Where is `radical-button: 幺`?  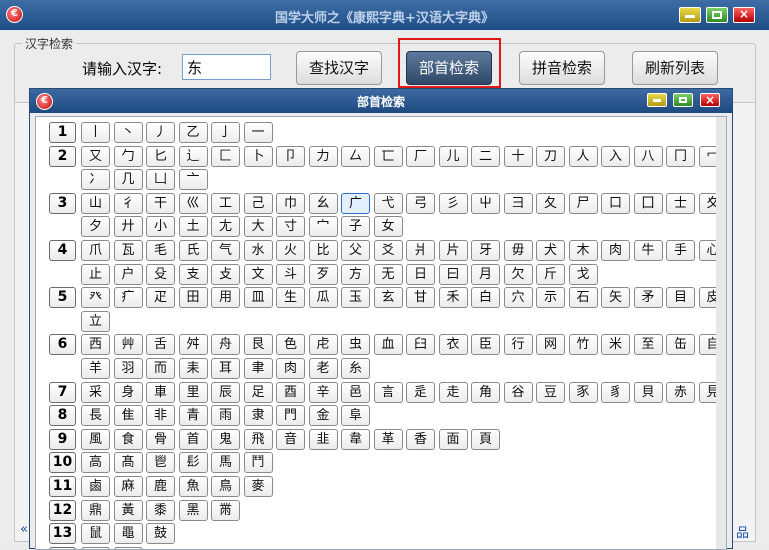
radical-button: 幺 is located at coordinates (323, 203).